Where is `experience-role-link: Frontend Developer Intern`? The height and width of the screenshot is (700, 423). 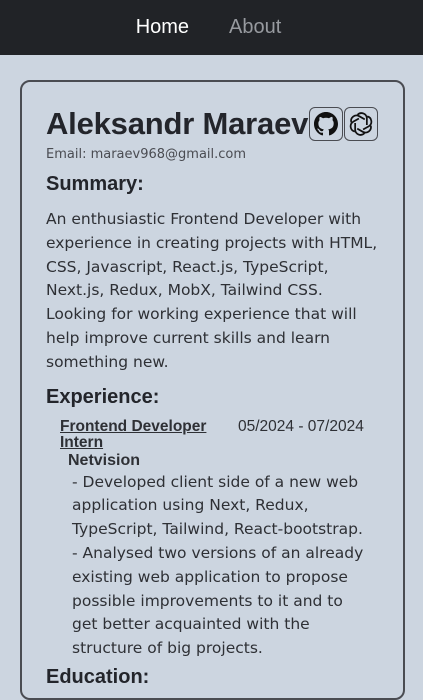 experience-role-link: Frontend Developer Intern is located at coordinates (149, 434).